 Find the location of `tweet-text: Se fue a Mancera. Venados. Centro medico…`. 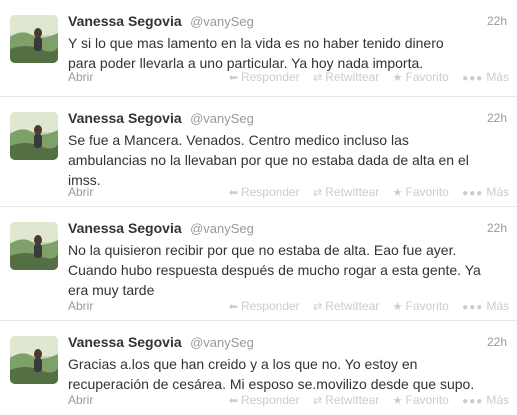

tweet-text: Se fue a Mancera. Venados. Centro medico… is located at coordinates (288, 160).